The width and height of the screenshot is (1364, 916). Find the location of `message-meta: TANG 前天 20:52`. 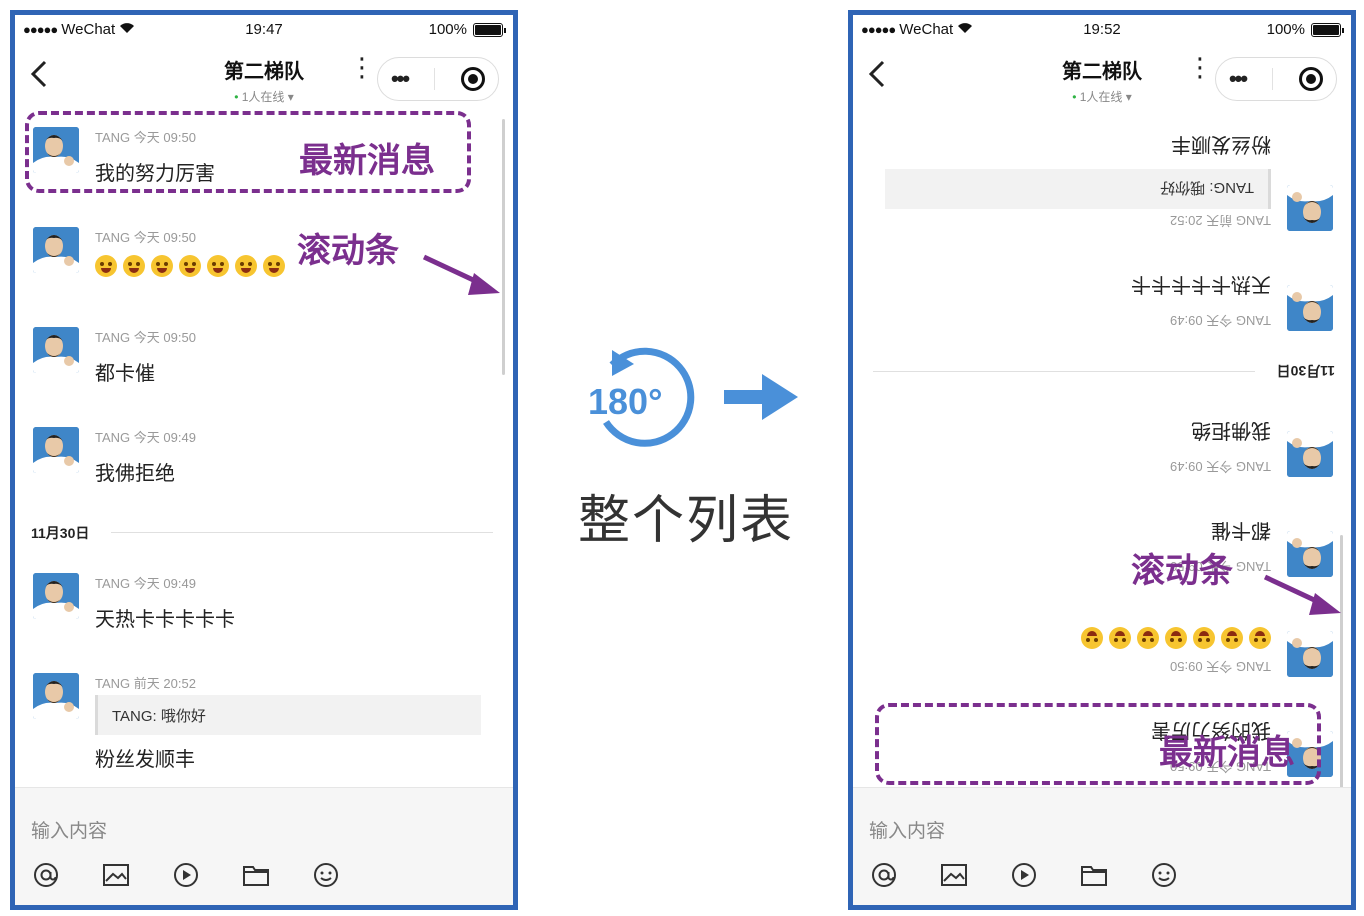

message-meta: TANG 前天 20:52 is located at coordinates (145, 682).